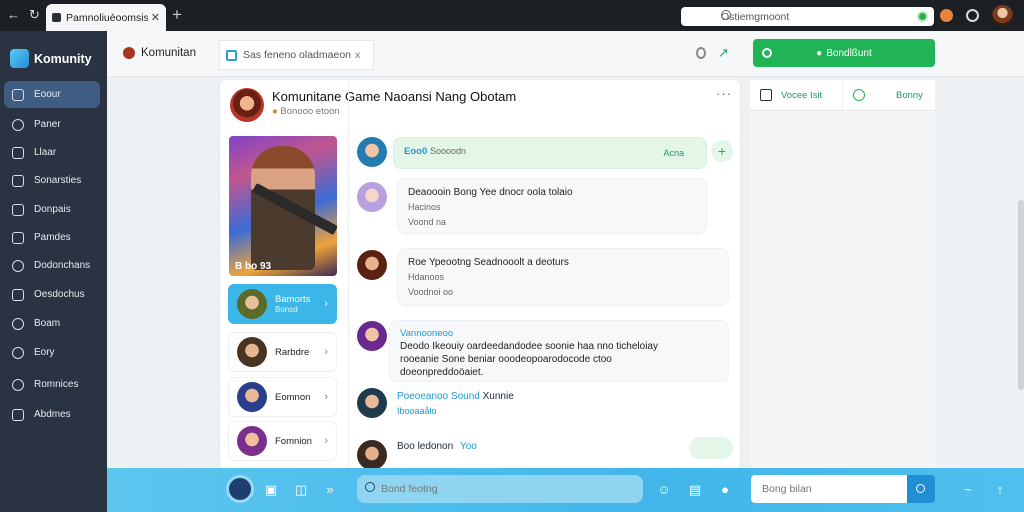  I want to click on sidebar-item-label: Donpais, so click(52, 209).